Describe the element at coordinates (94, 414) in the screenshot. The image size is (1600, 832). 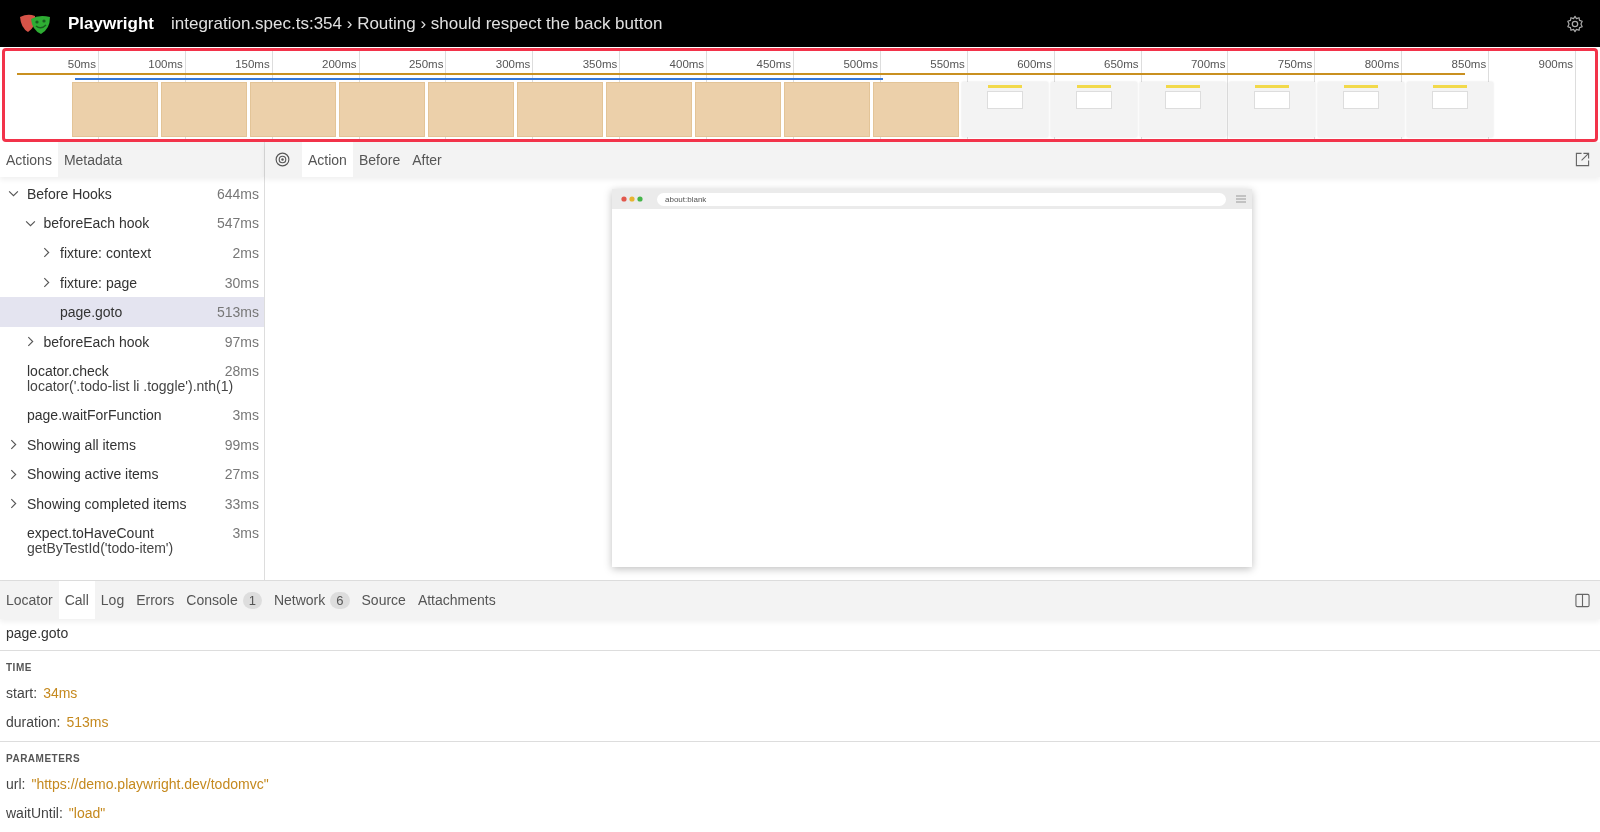
I see `action-label: page.waitForFunction` at that location.